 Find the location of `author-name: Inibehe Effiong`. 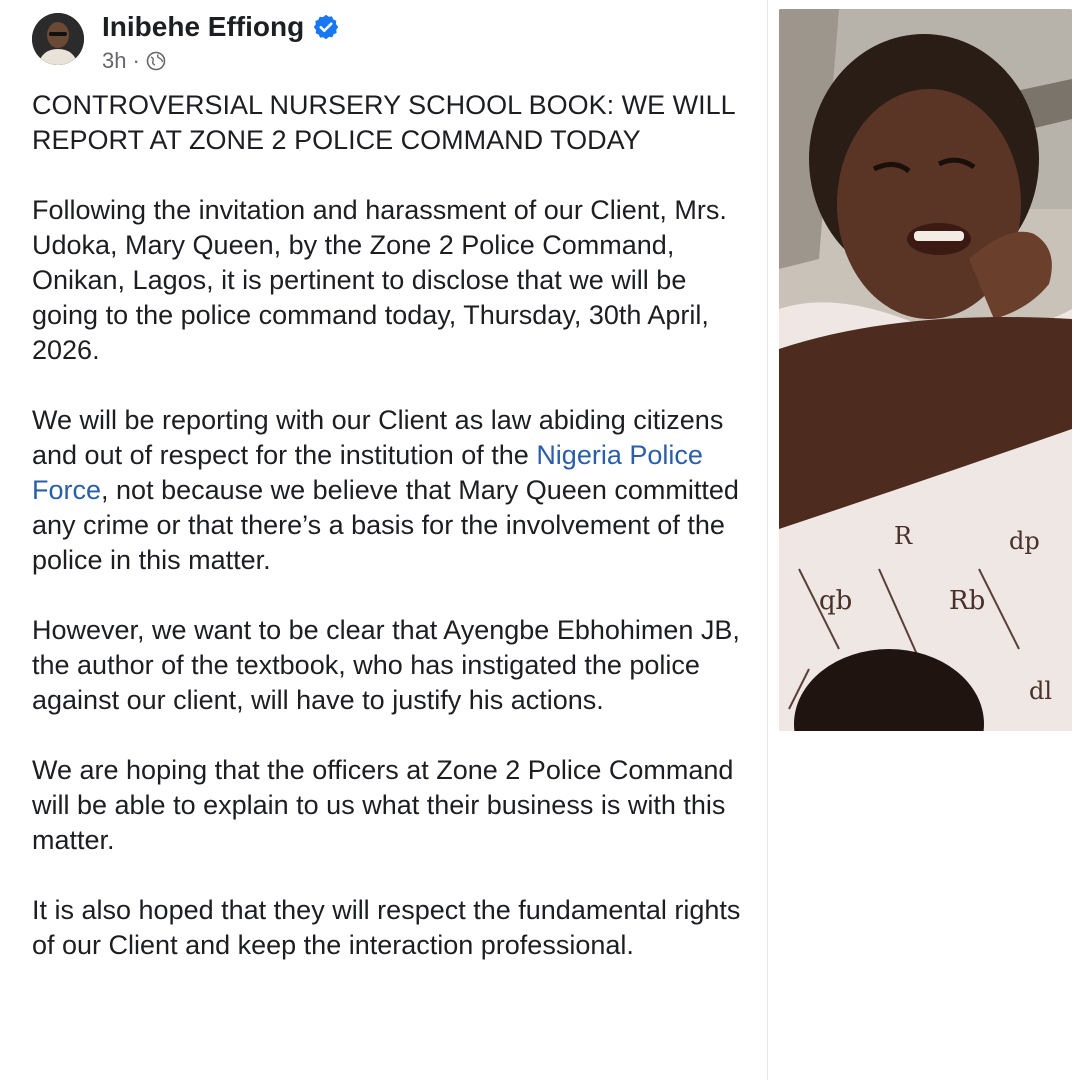

author-name: Inibehe Effiong is located at coordinates (203, 27).